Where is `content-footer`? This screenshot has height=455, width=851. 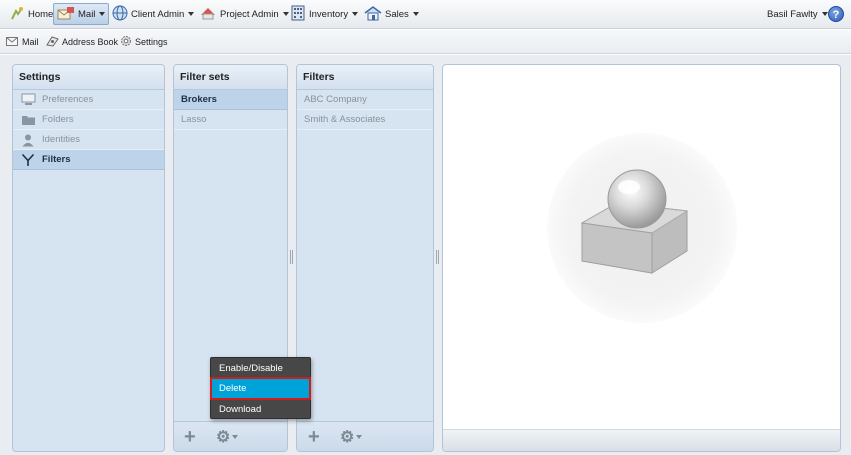 content-footer is located at coordinates (641, 440).